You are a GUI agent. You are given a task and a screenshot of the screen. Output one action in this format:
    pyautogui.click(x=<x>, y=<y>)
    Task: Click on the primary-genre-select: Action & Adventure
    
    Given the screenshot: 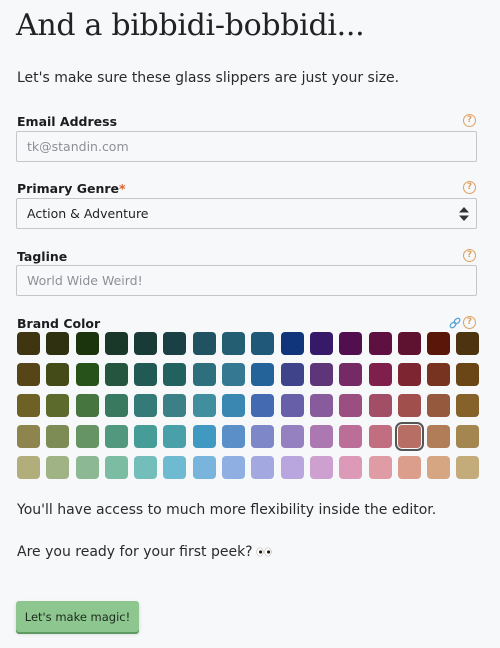 What is the action you would take?
    pyautogui.click(x=246, y=213)
    